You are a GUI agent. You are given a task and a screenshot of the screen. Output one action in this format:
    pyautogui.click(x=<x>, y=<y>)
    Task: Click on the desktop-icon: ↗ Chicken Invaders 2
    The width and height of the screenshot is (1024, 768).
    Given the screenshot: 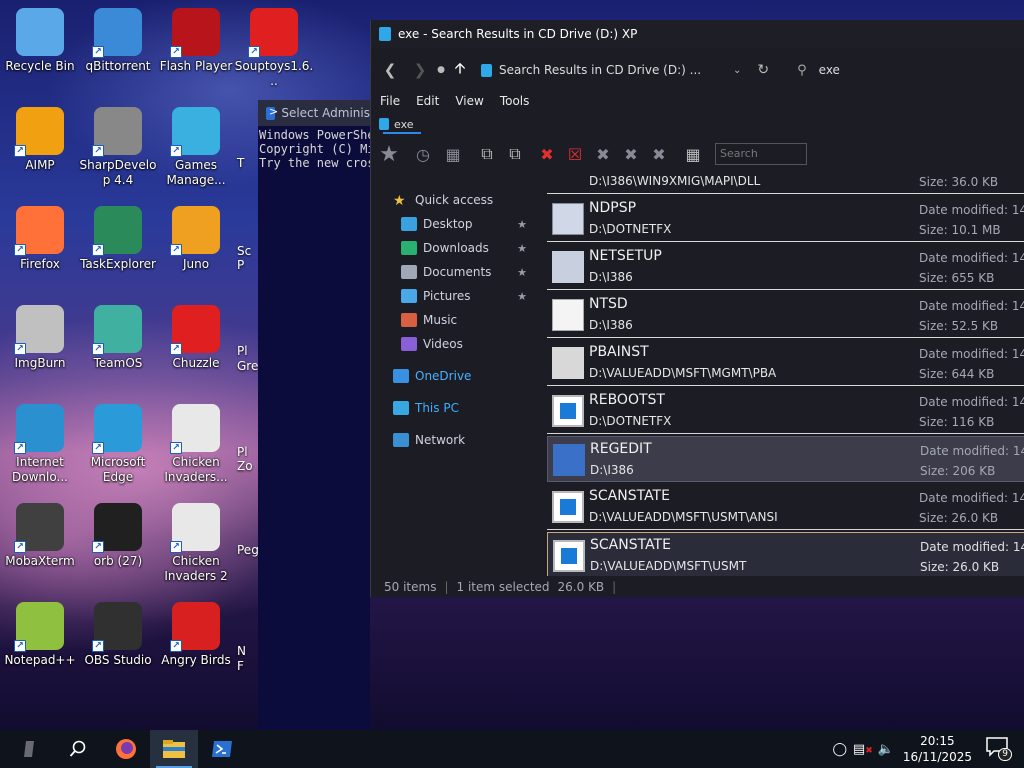 What is the action you would take?
    pyautogui.click(x=196, y=547)
    